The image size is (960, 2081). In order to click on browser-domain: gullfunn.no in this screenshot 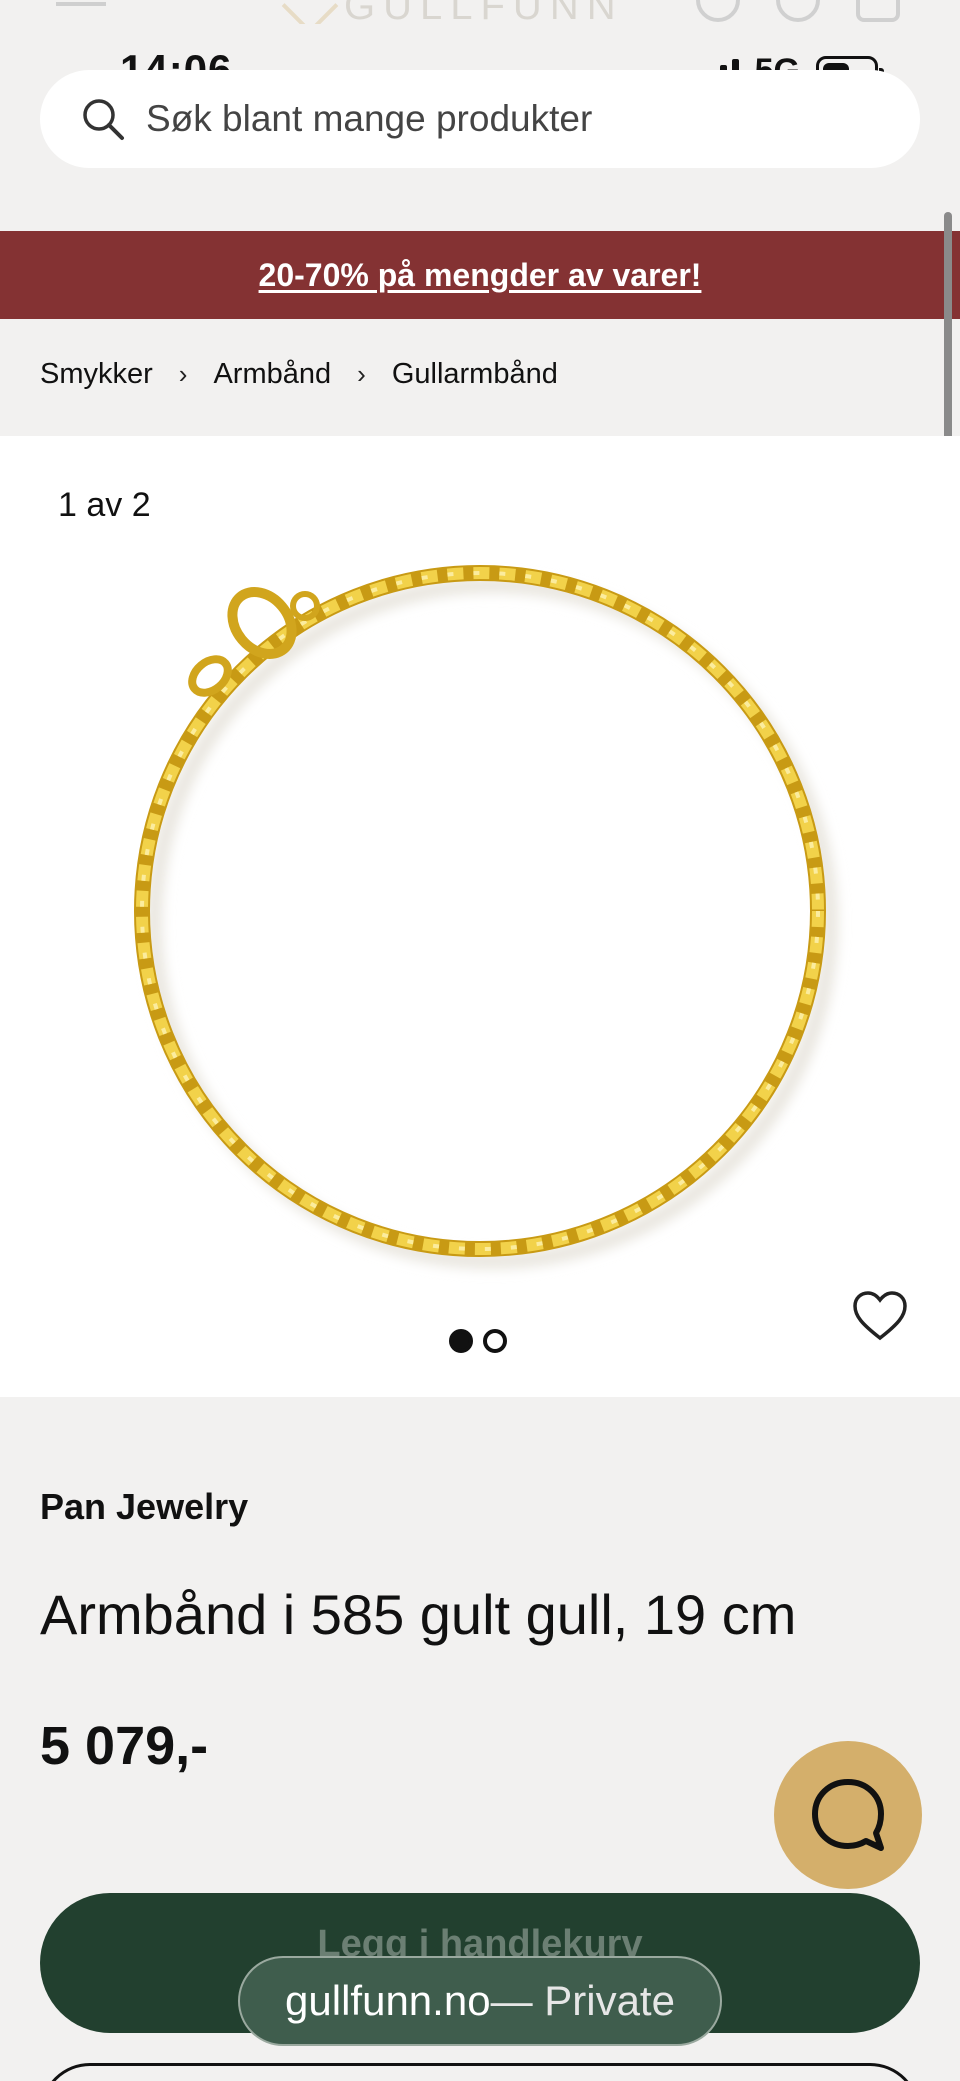, I will do `click(388, 2000)`.